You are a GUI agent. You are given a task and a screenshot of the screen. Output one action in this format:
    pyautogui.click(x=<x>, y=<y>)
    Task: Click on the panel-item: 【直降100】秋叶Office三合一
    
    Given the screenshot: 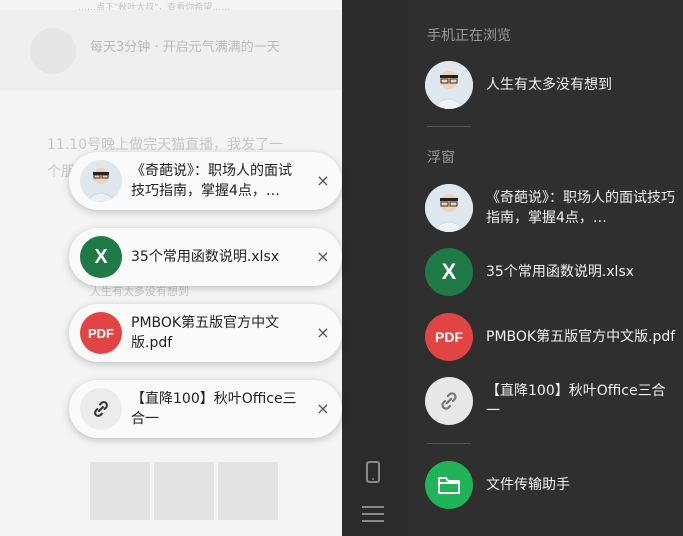 What is the action you would take?
    pyautogui.click(x=550, y=402)
    